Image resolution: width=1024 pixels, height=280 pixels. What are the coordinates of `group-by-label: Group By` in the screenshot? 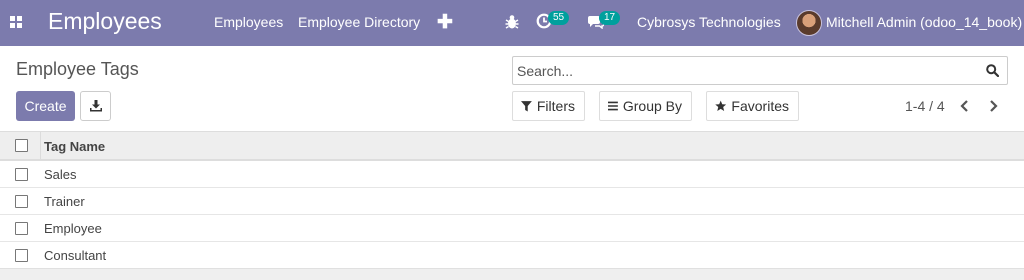 It's located at (652, 106).